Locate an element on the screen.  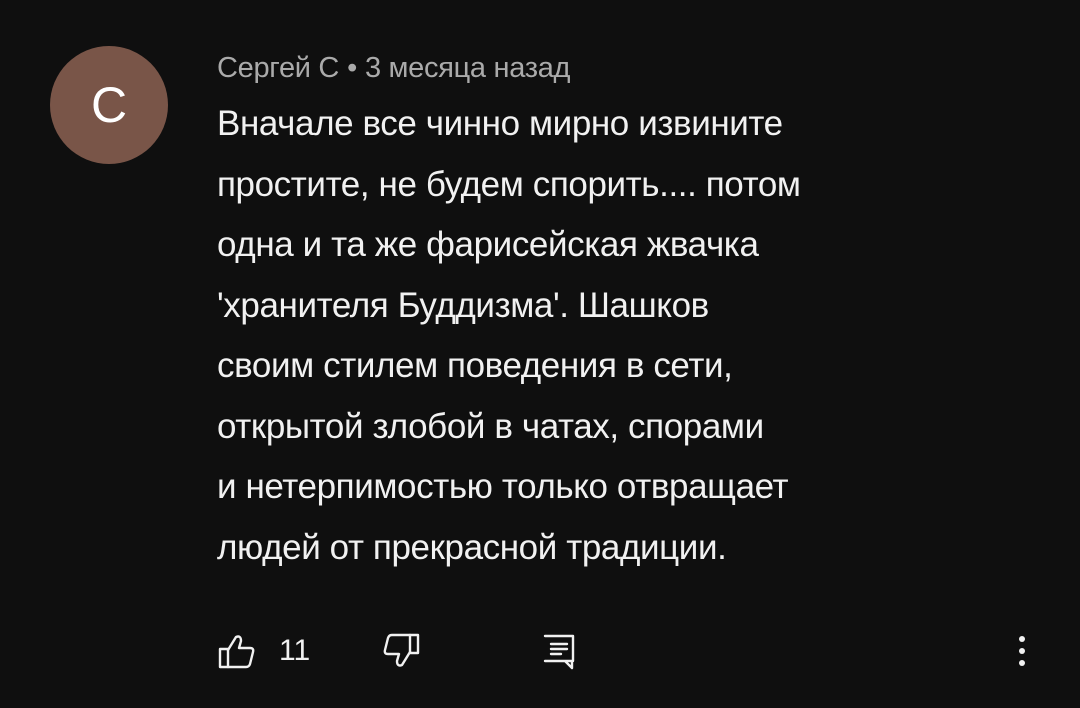
like-count: 11 is located at coordinates (295, 650).